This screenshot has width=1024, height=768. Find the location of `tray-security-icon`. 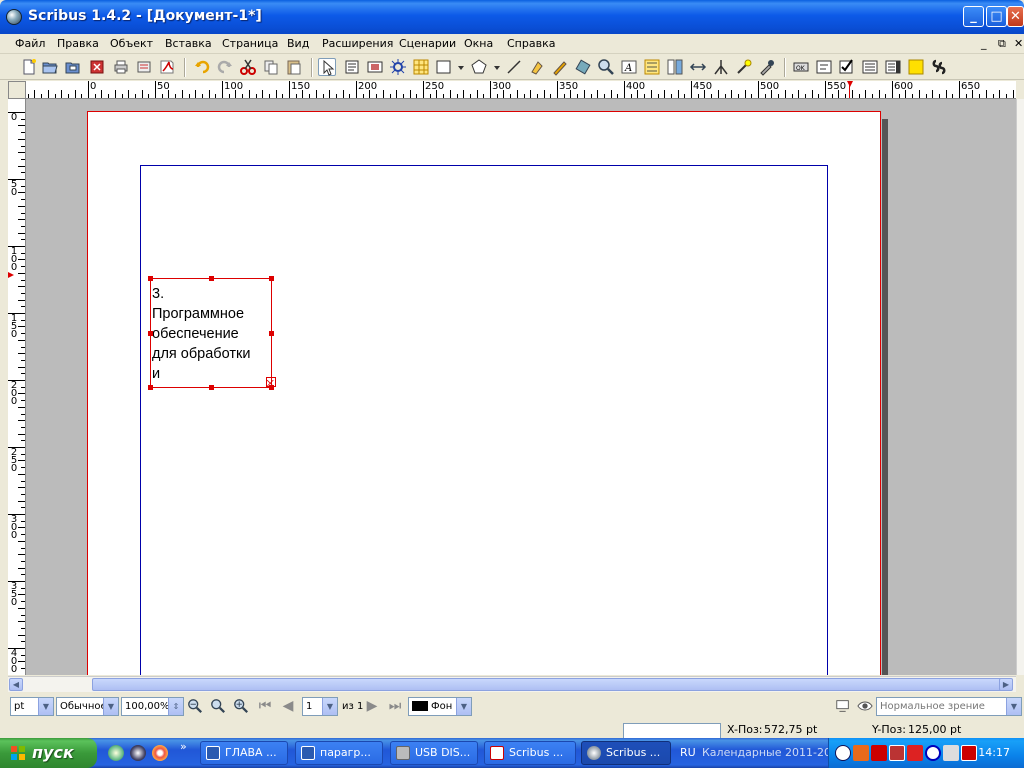

tray-security-icon is located at coordinates (897, 753).